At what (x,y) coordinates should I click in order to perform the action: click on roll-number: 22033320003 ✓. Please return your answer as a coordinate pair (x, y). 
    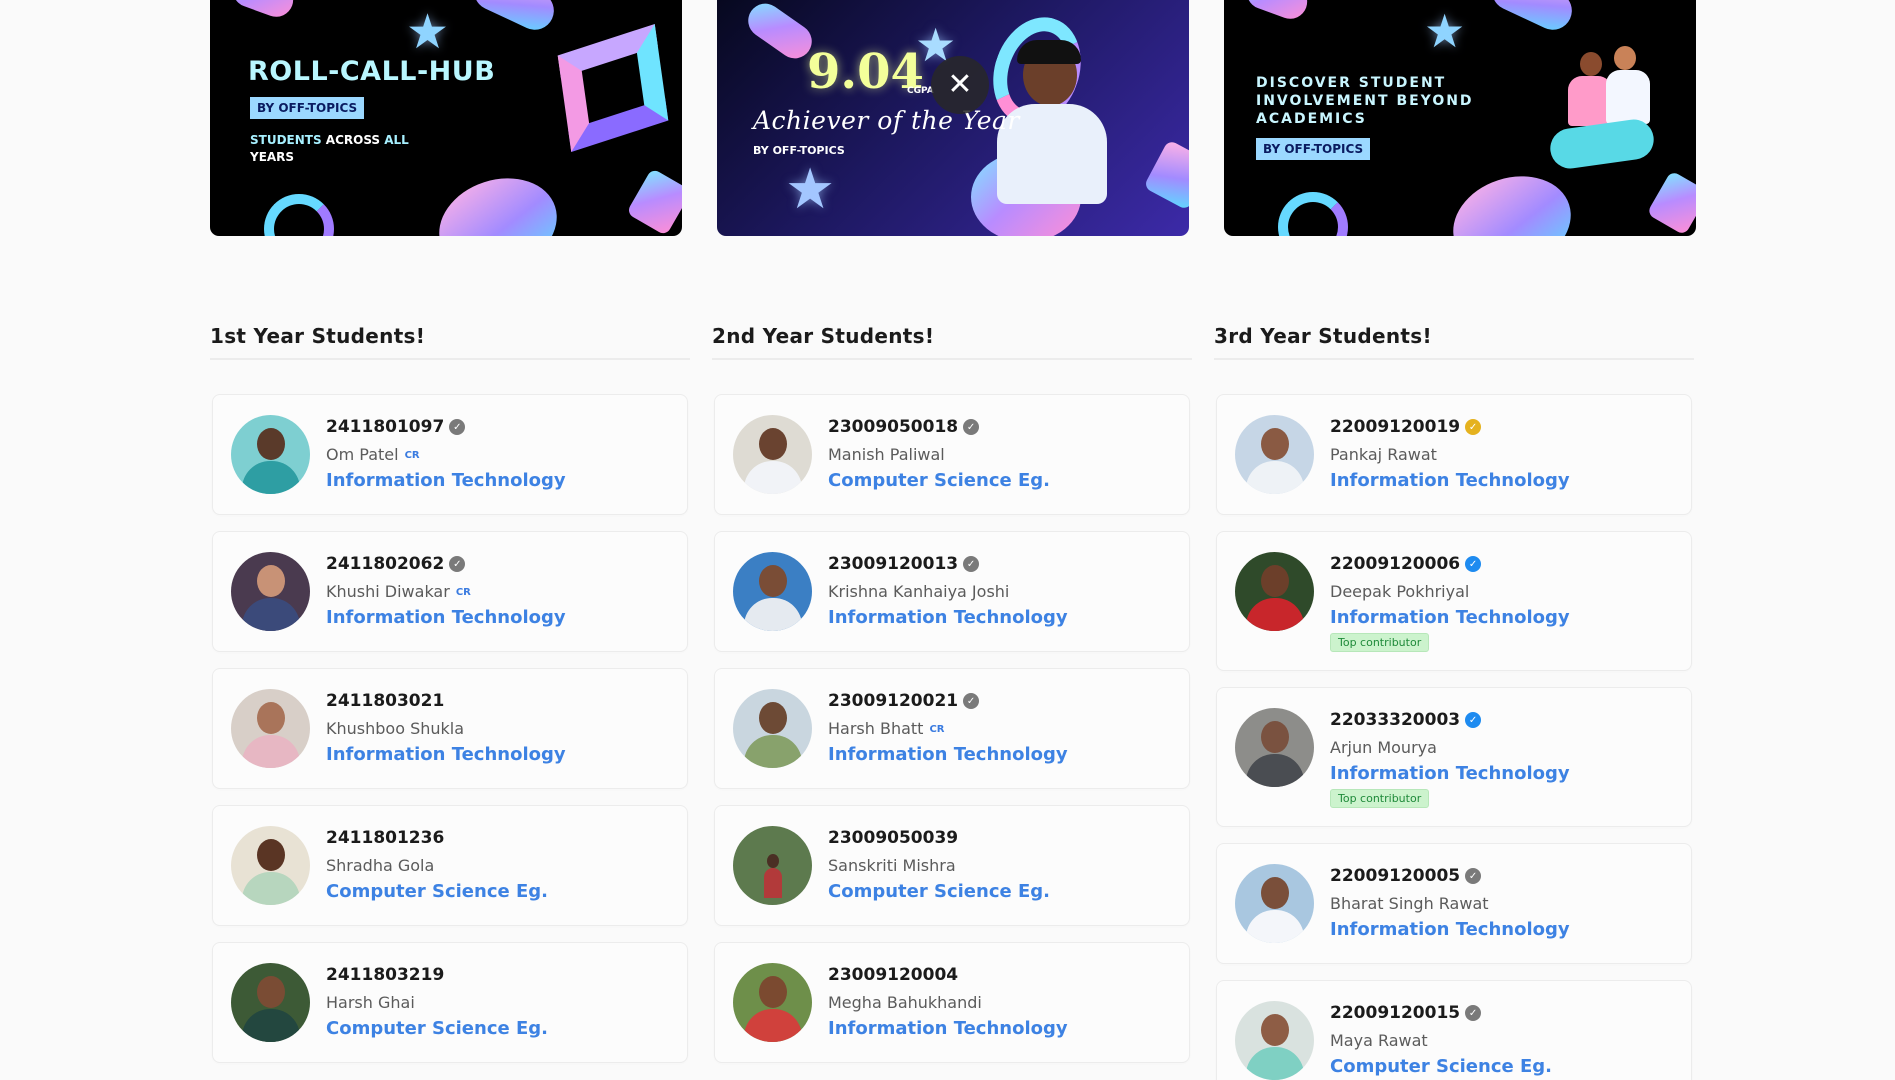
    Looking at the image, I should click on (1450, 720).